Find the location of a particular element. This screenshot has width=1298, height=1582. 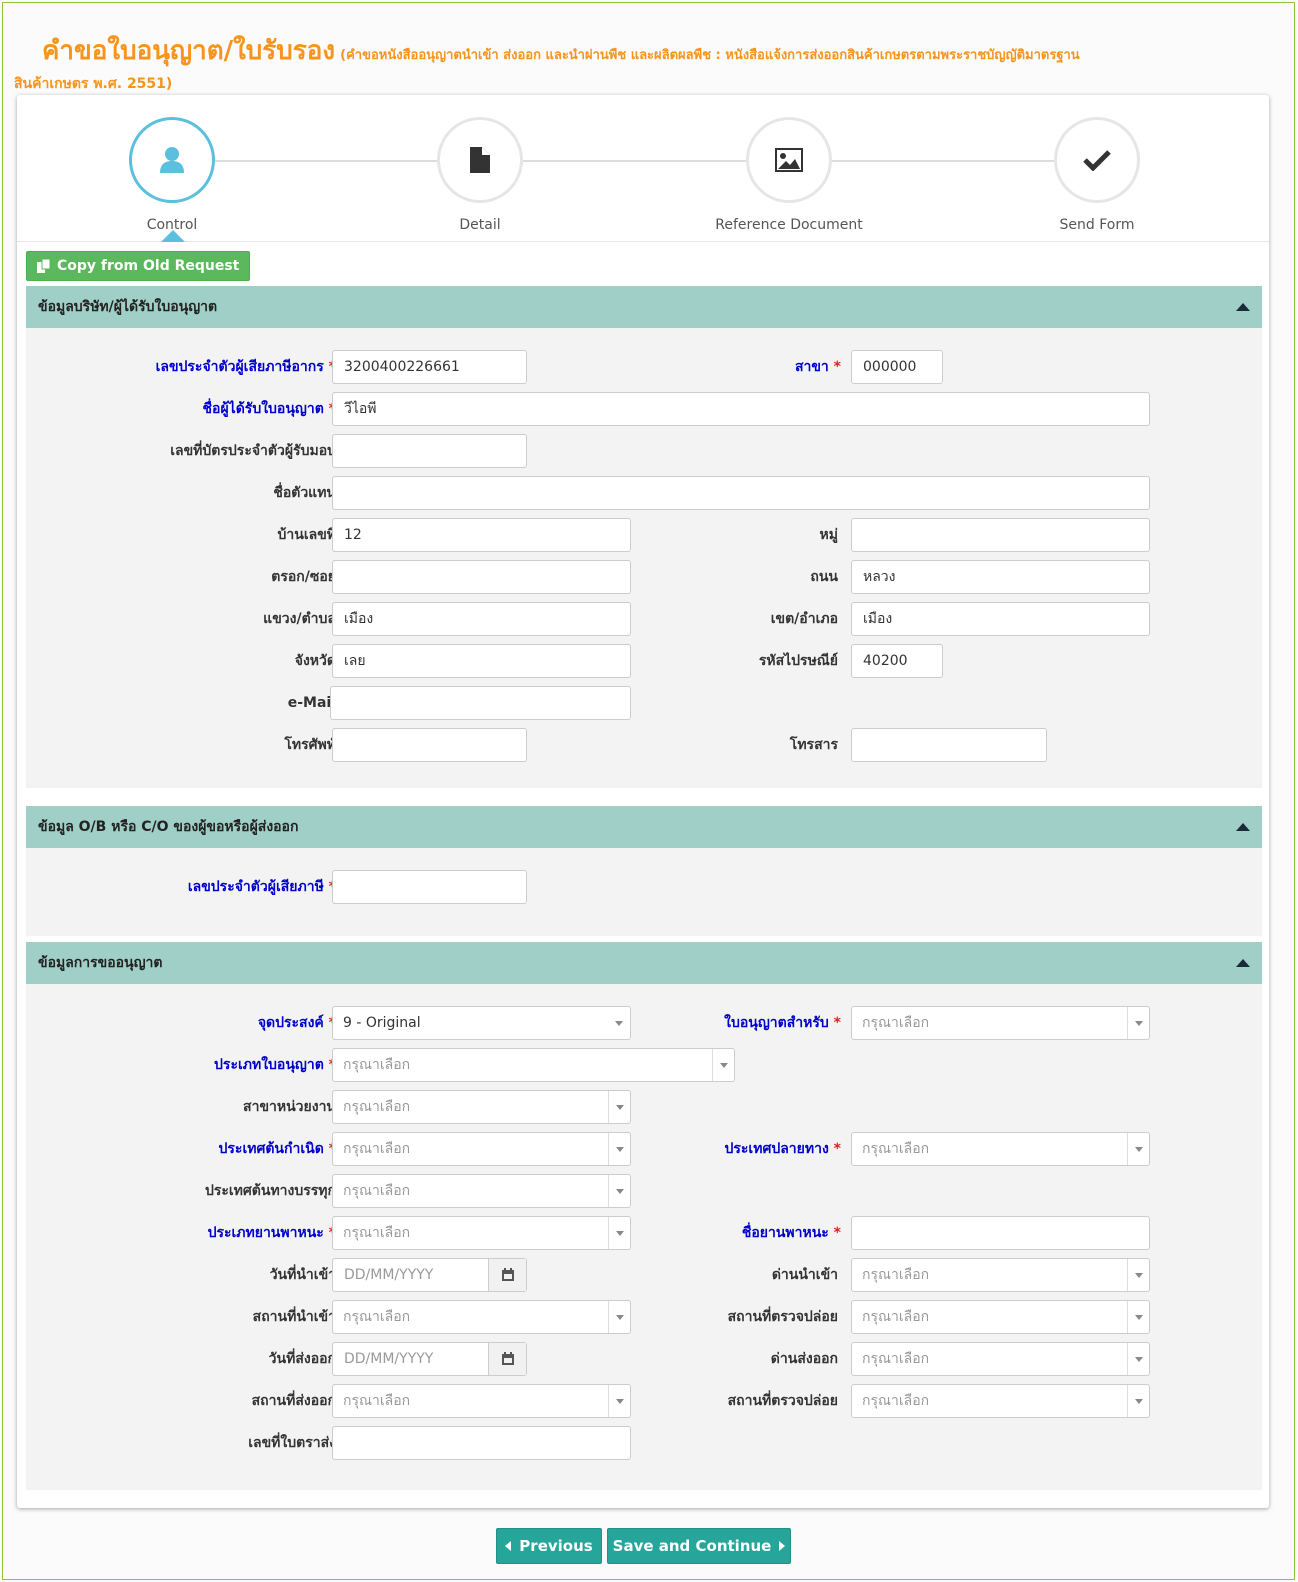

license-for-label: ใบอนุญาตสำหรับ * is located at coordinates (782, 1023).